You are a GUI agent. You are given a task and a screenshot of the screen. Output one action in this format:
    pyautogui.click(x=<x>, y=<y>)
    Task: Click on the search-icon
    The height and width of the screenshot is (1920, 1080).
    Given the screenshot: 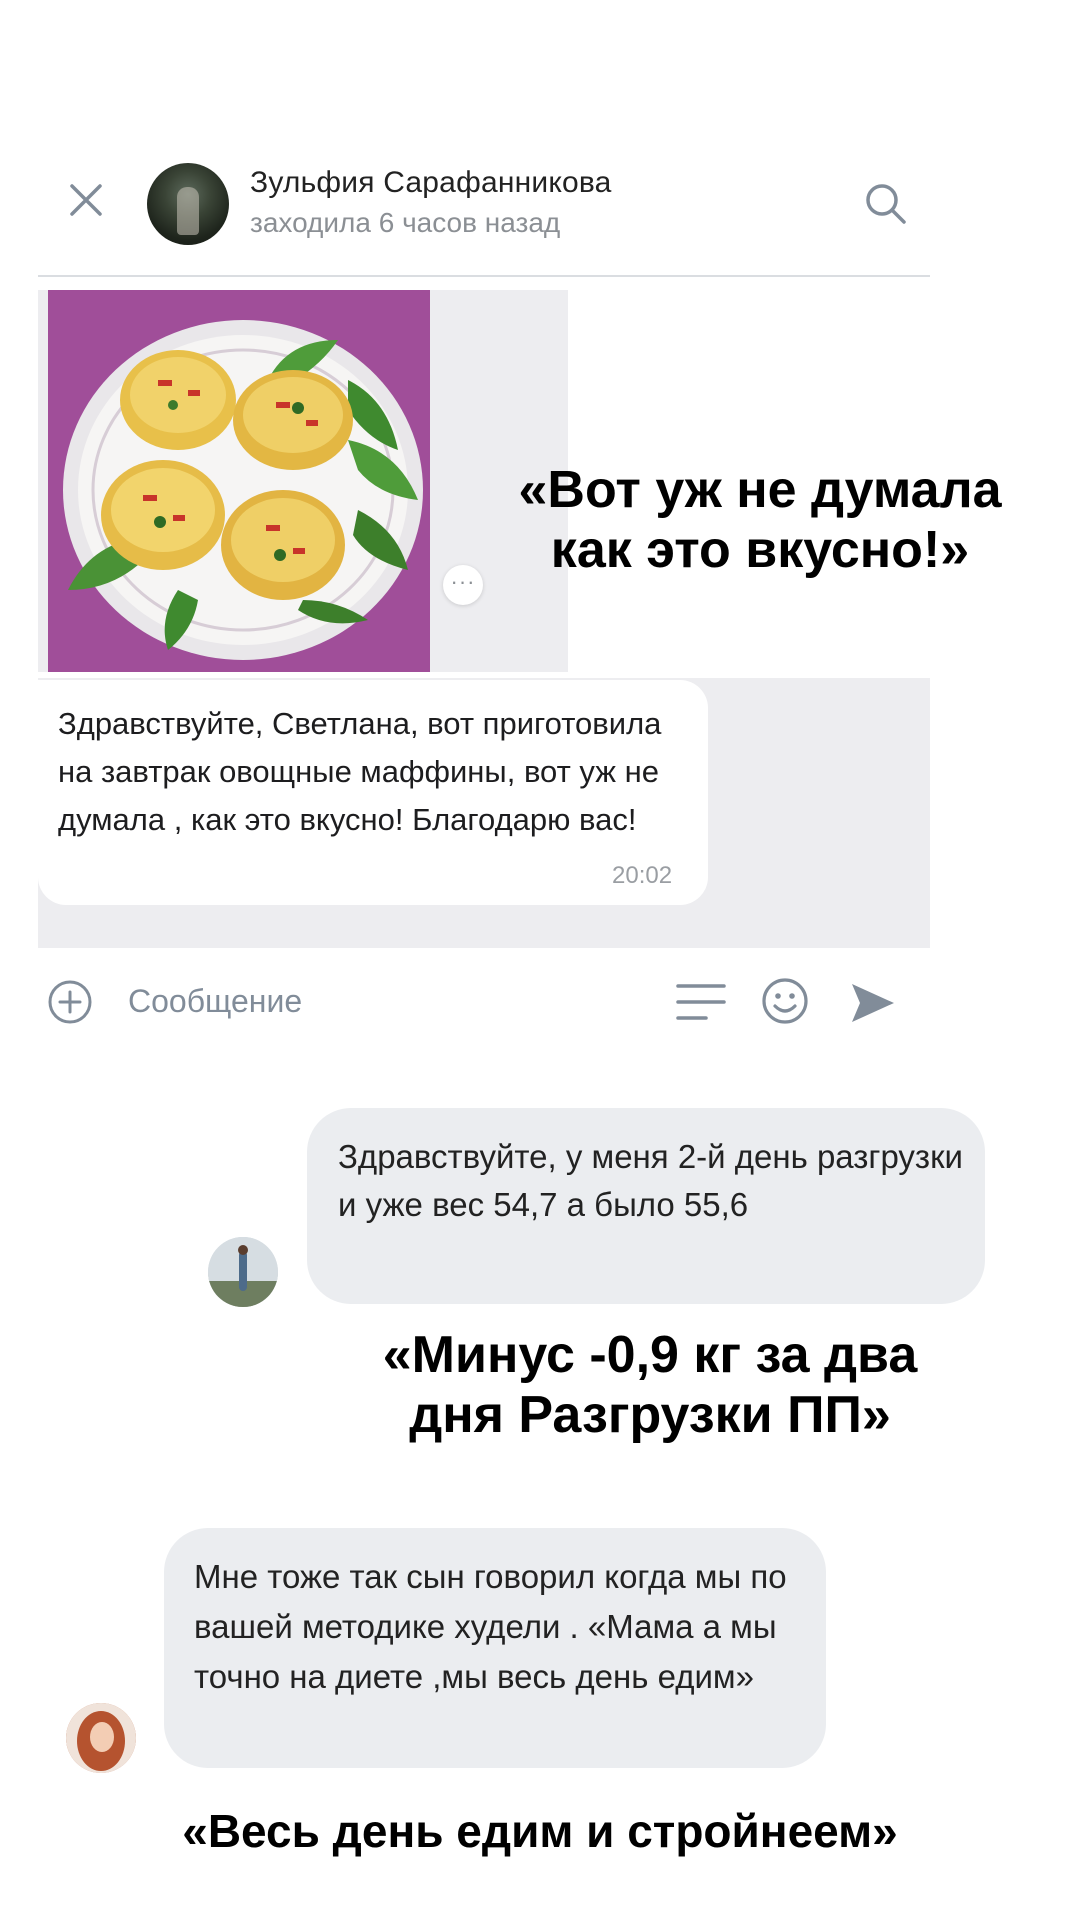 What is the action you would take?
    pyautogui.click(x=886, y=204)
    